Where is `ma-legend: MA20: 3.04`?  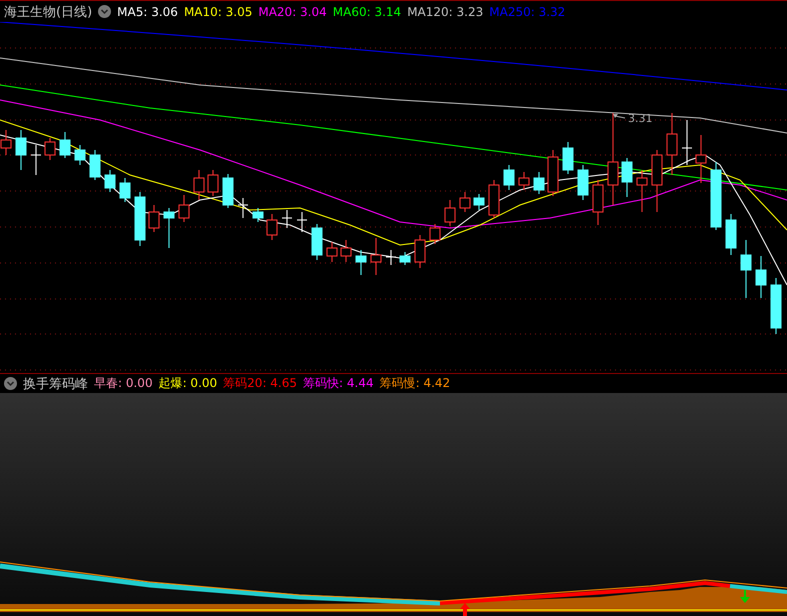 ma-legend: MA20: 3.04 is located at coordinates (292, 11).